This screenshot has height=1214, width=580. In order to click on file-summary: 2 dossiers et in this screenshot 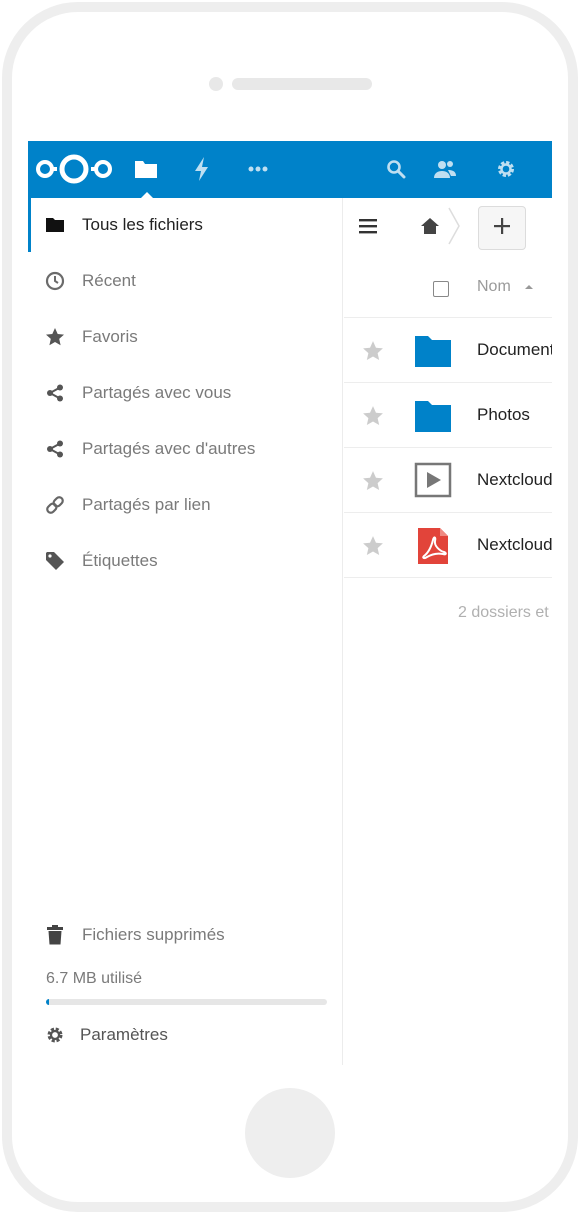, I will do `click(503, 612)`.